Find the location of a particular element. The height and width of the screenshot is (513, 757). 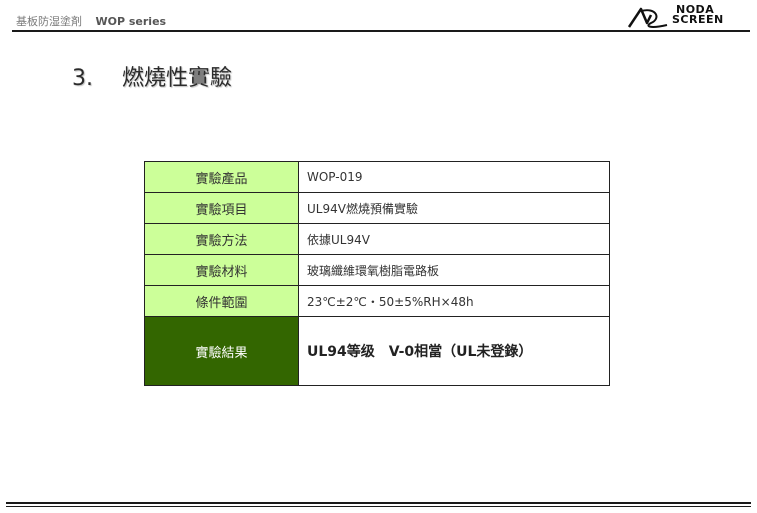

table-row: 實驗項目 UL94V燃燒預備實驗 is located at coordinates (377, 208).